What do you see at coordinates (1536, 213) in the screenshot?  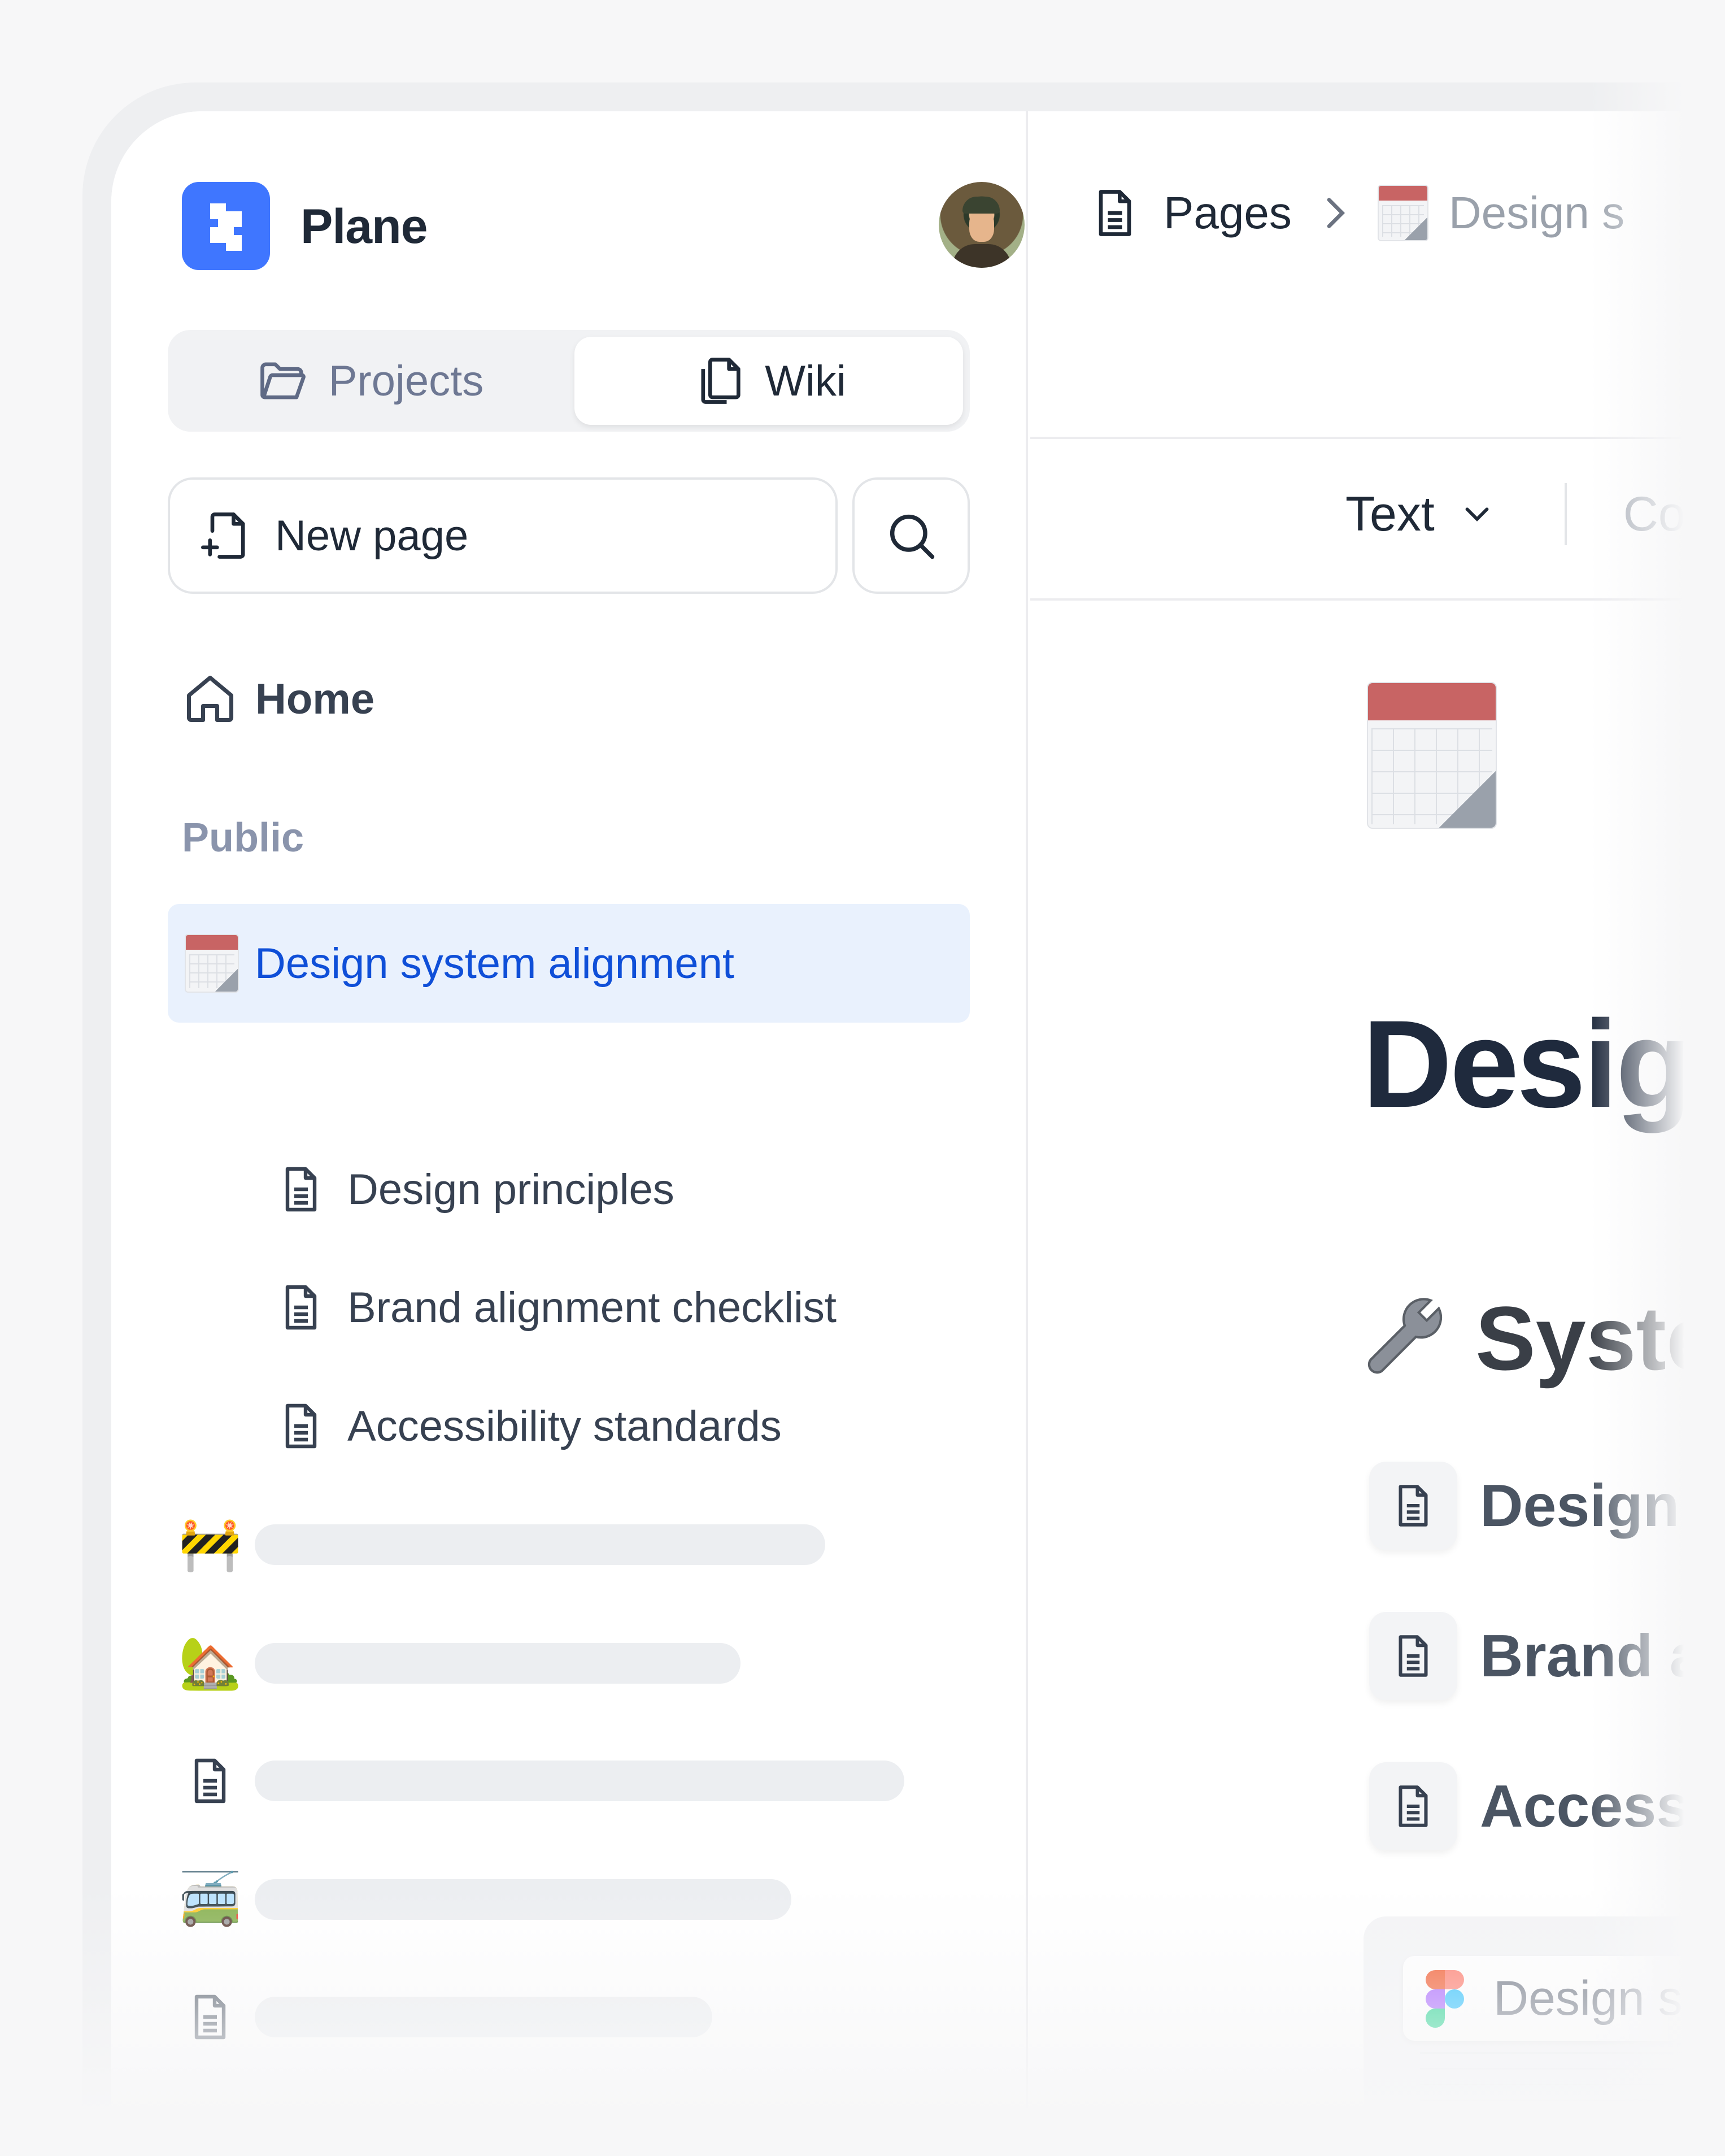 I see `breadcrumb-current-page: Design s` at bounding box center [1536, 213].